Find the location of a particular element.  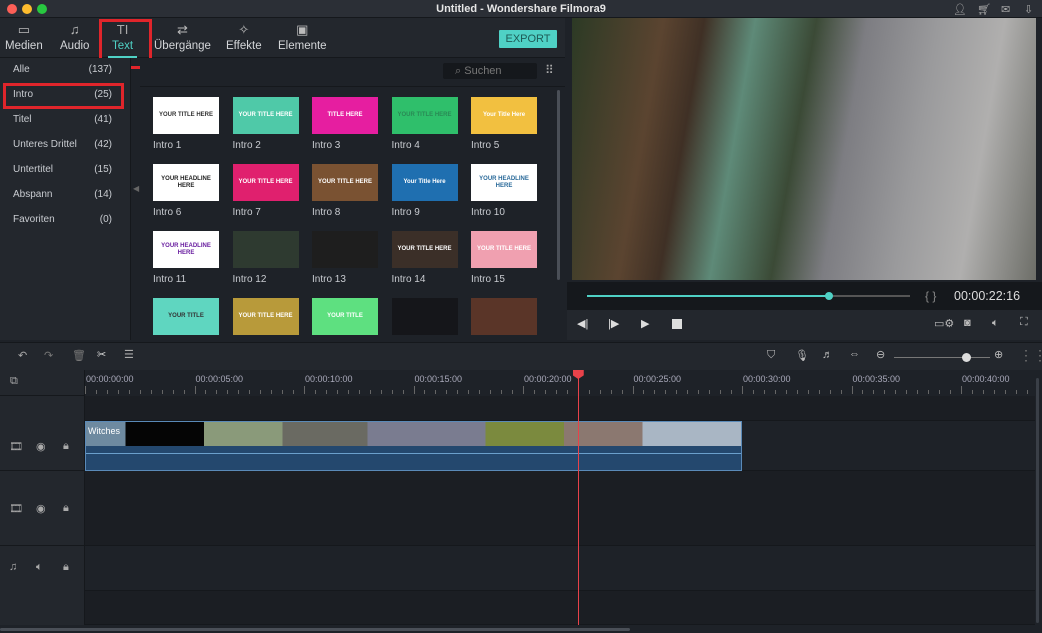

tab-label: Effekte is located at coordinates (244, 46).